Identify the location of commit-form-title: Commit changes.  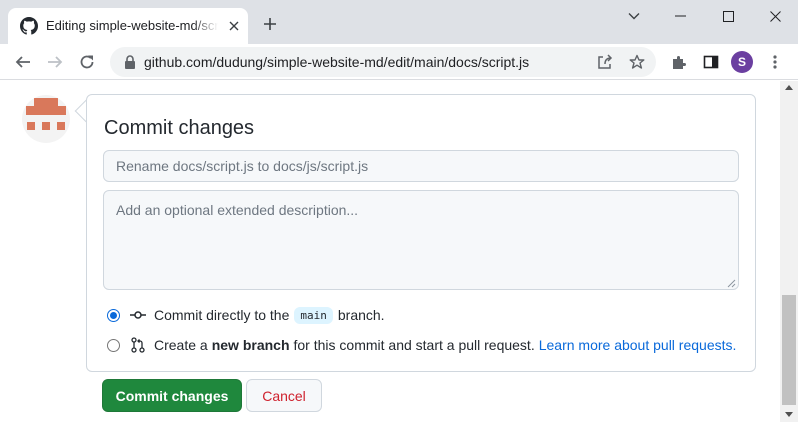
(179, 128).